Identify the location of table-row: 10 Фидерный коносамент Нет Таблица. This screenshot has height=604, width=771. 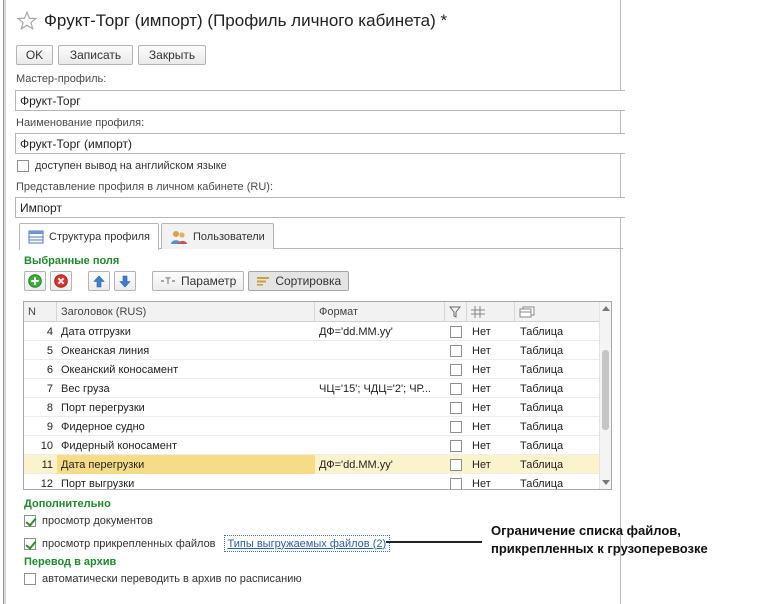
(312, 445).